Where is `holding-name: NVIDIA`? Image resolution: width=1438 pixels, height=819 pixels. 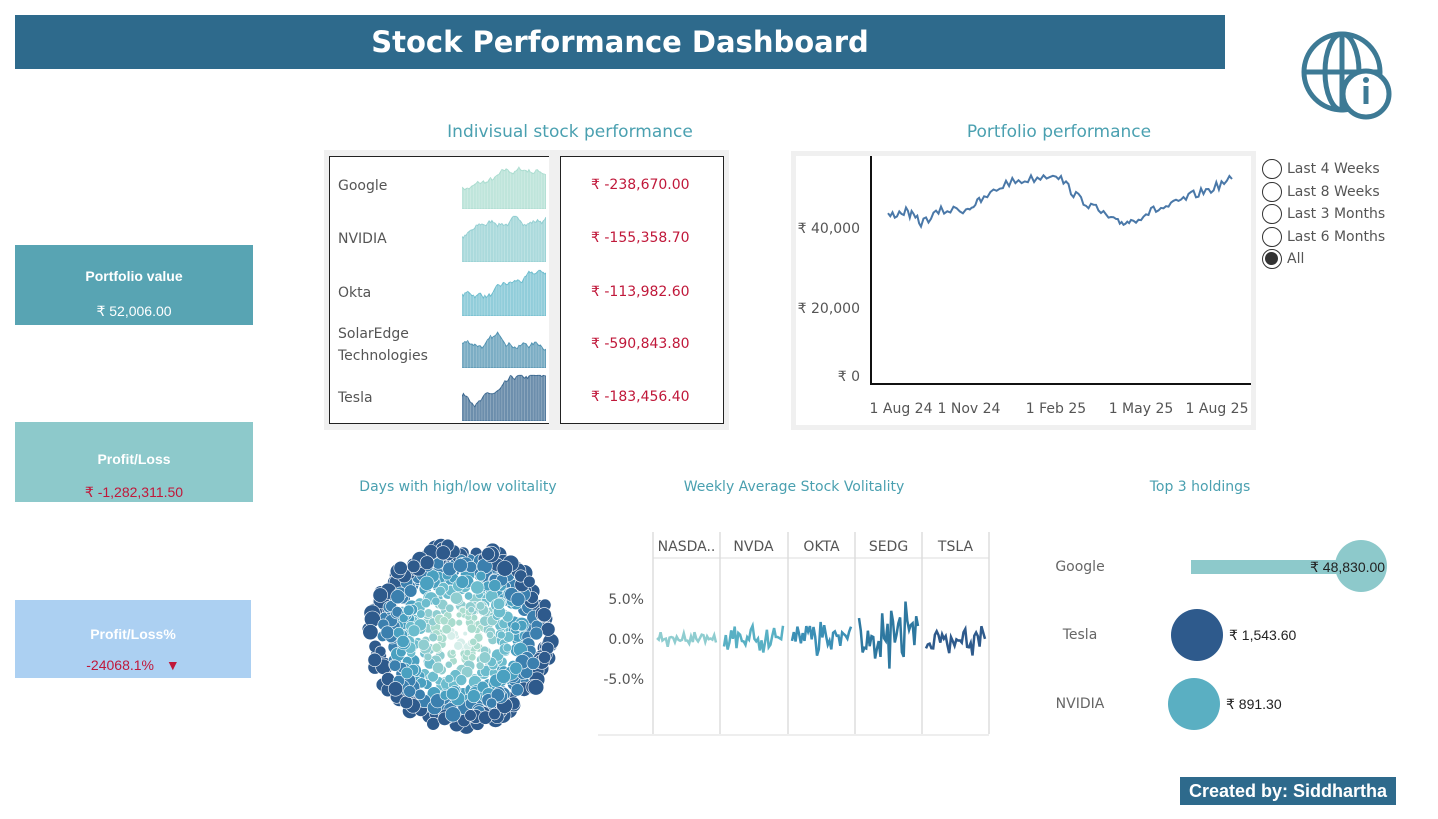 holding-name: NVIDIA is located at coordinates (1080, 704).